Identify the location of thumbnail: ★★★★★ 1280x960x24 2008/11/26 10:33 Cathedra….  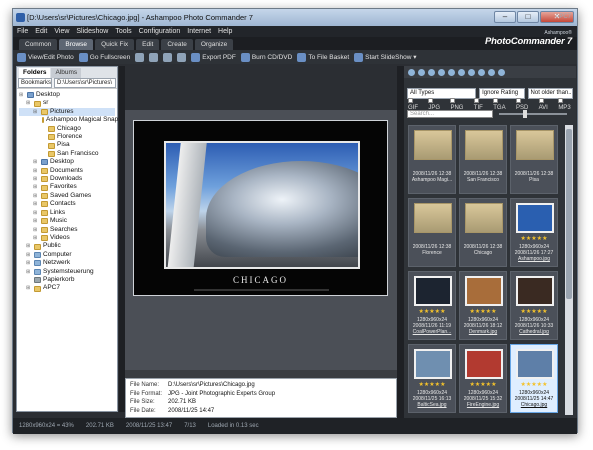
(534, 305).